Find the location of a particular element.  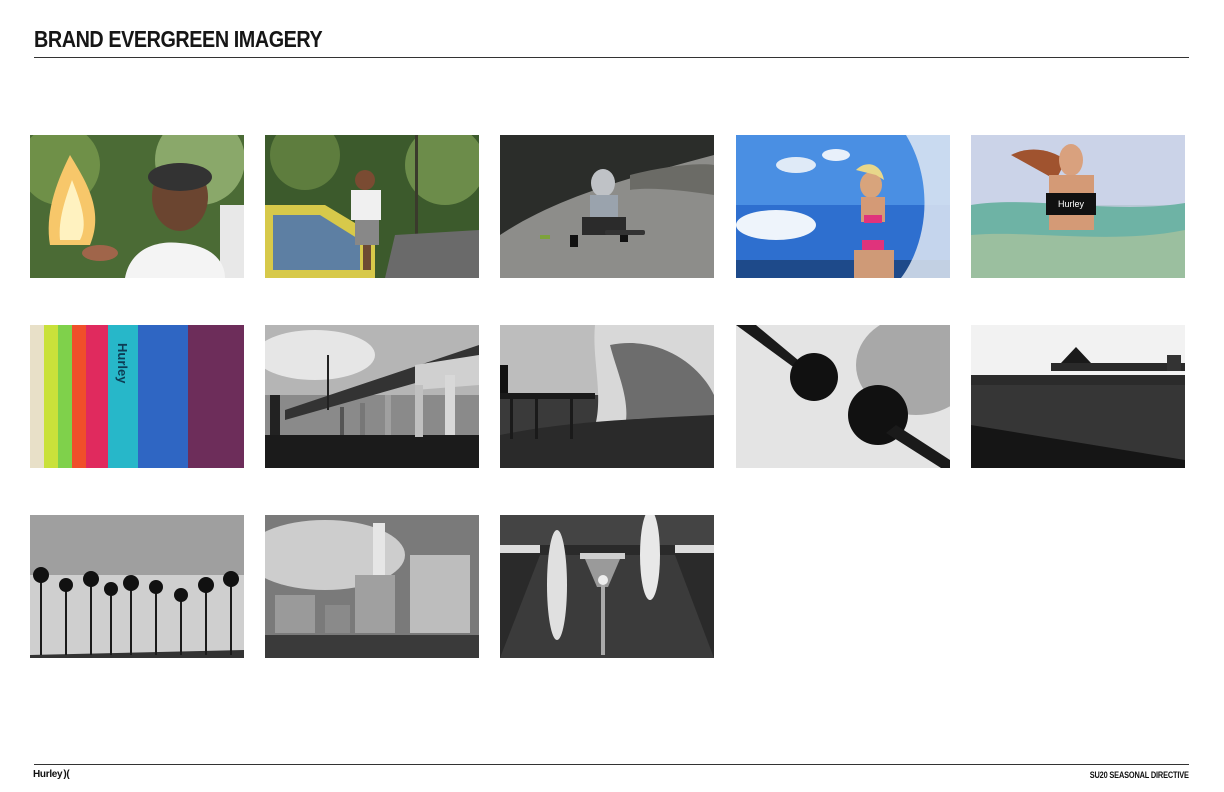

photo-pier-underside is located at coordinates (372, 396).